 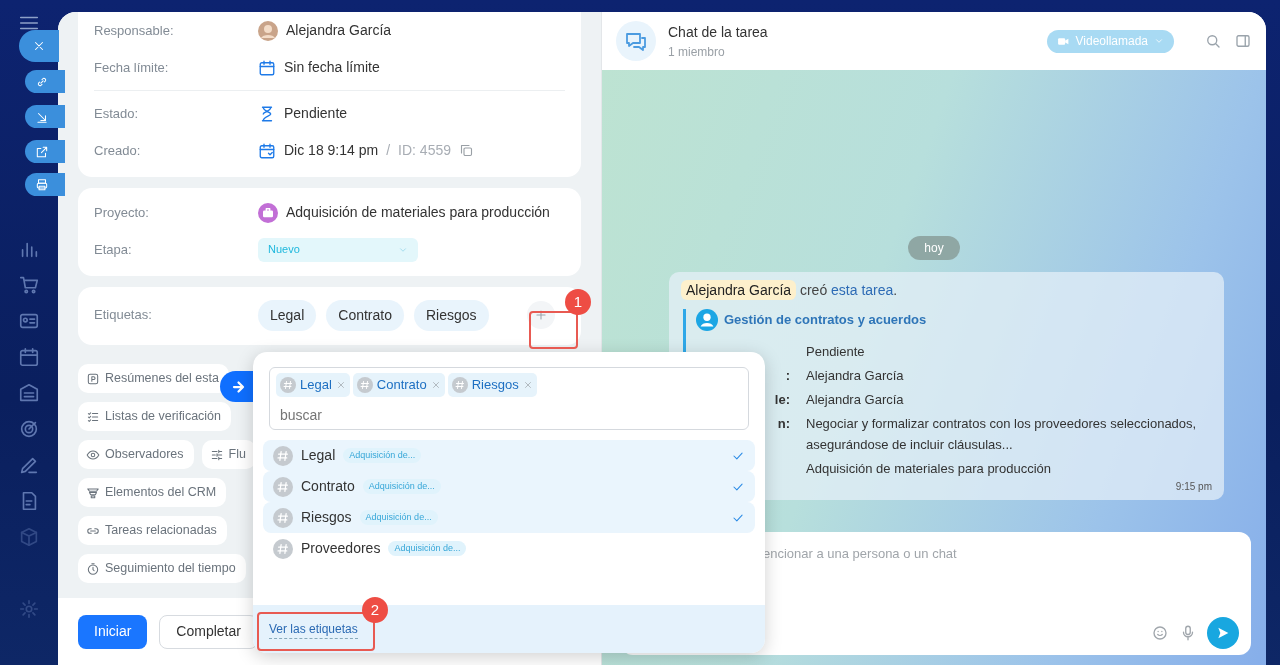 I want to click on add-tag-button, so click(x=541, y=315).